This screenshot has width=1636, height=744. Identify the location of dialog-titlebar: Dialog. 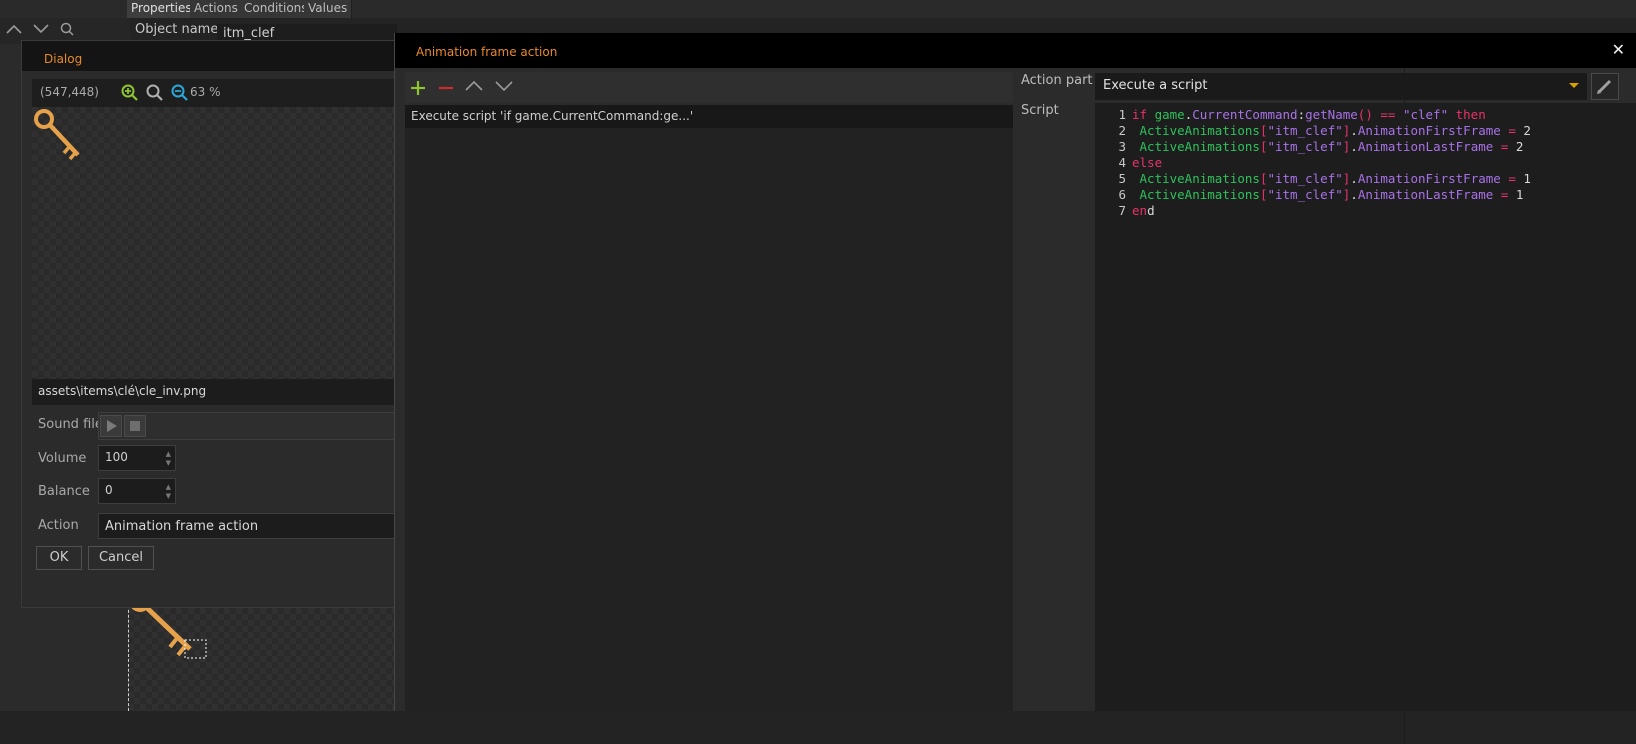
(211, 56).